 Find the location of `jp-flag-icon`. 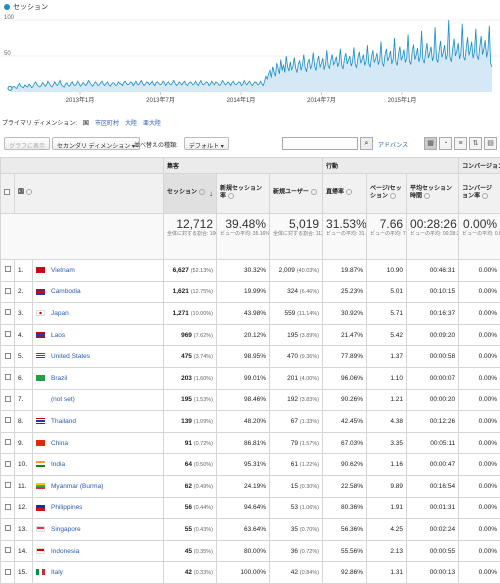

jp-flag-icon is located at coordinates (40, 313).